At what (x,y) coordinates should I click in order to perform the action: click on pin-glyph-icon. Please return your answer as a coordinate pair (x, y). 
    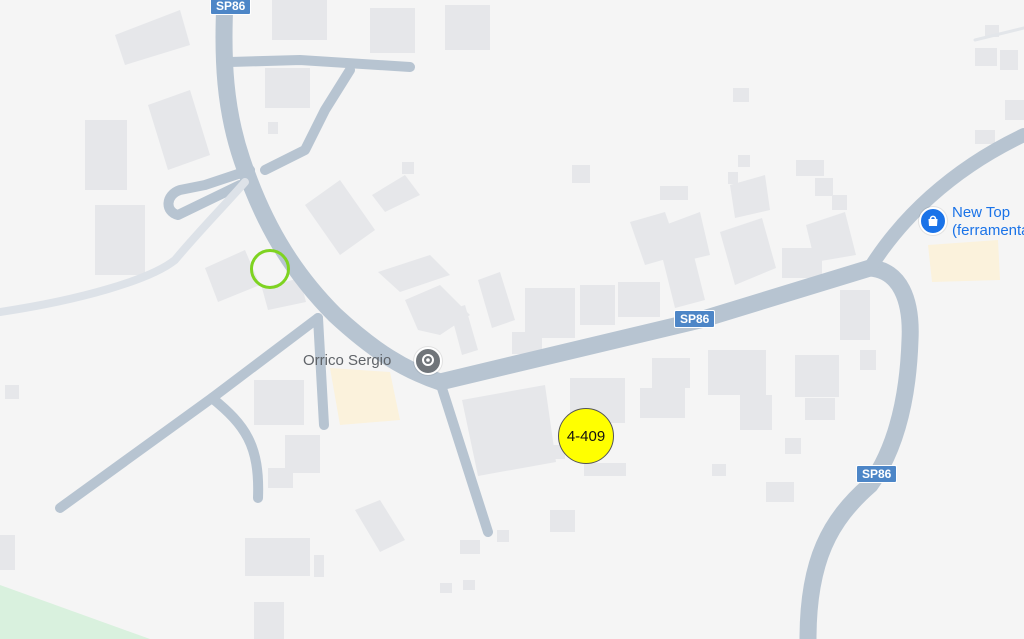
    Looking at the image, I should click on (428, 360).